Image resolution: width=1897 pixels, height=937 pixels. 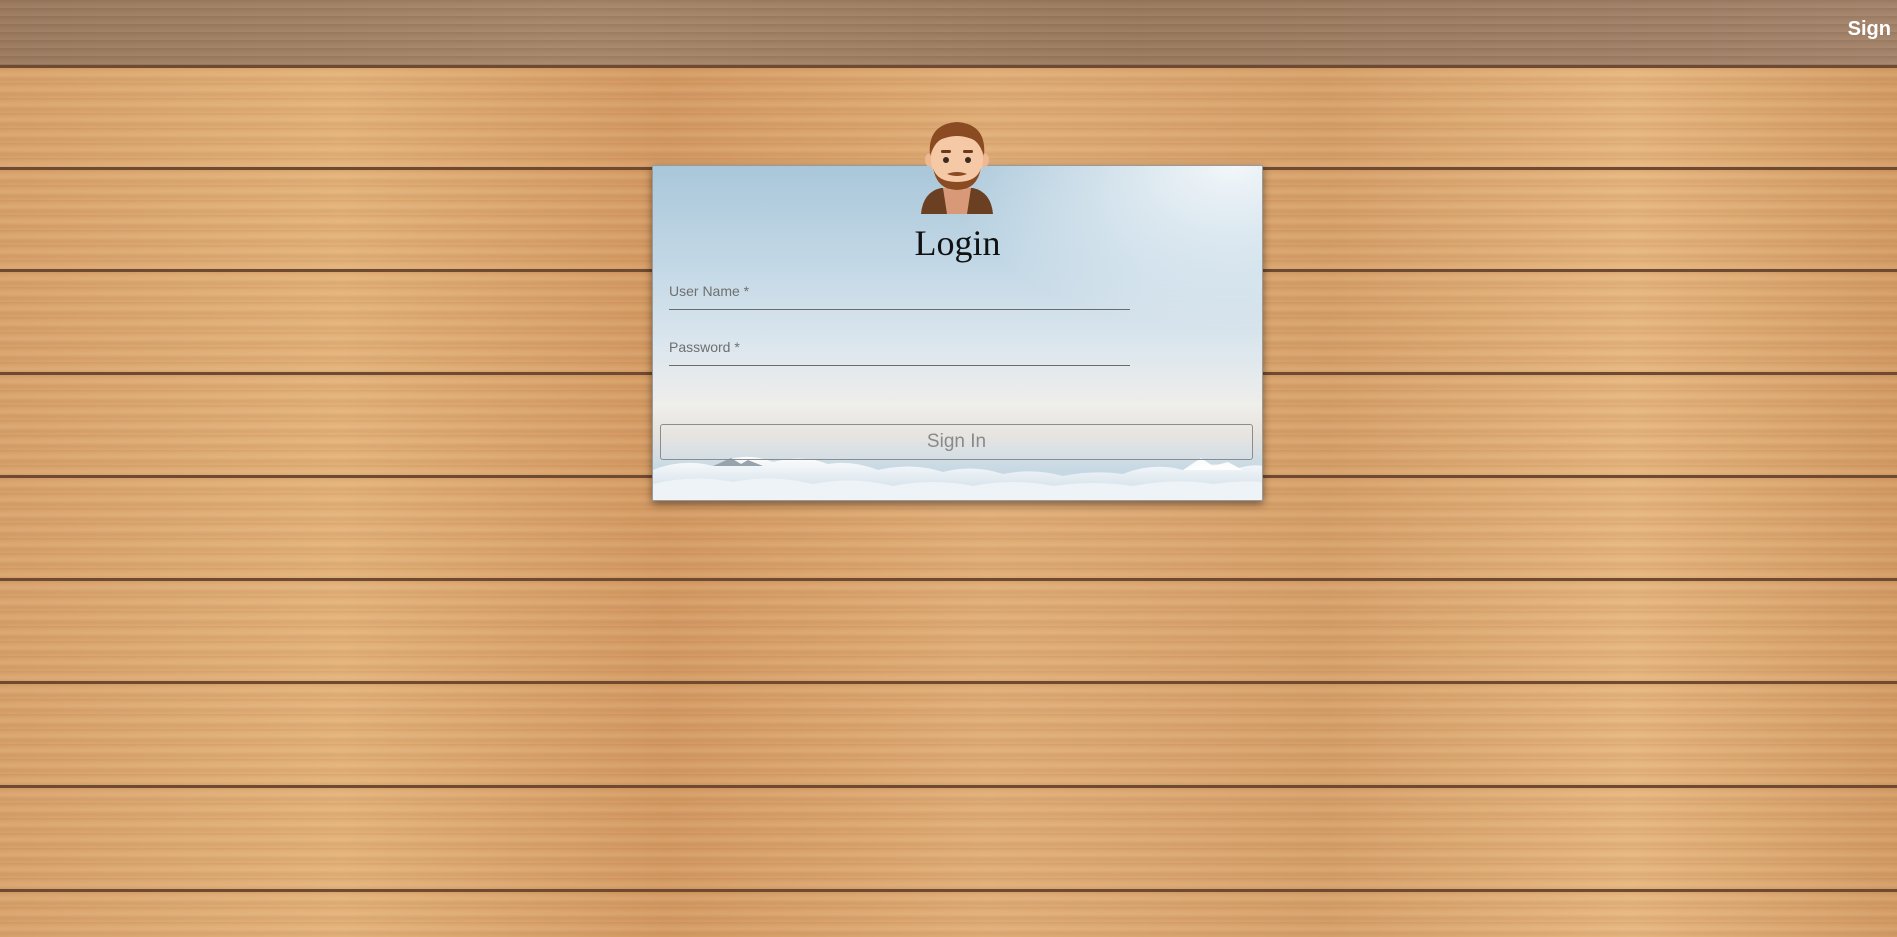 What do you see at coordinates (1869, 29) in the screenshot?
I see `sign-link: Sign` at bounding box center [1869, 29].